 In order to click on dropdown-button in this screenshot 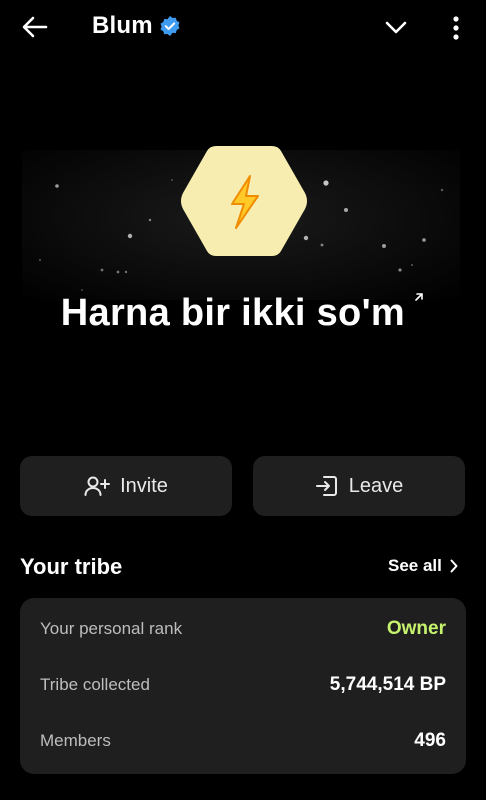, I will do `click(396, 28)`.